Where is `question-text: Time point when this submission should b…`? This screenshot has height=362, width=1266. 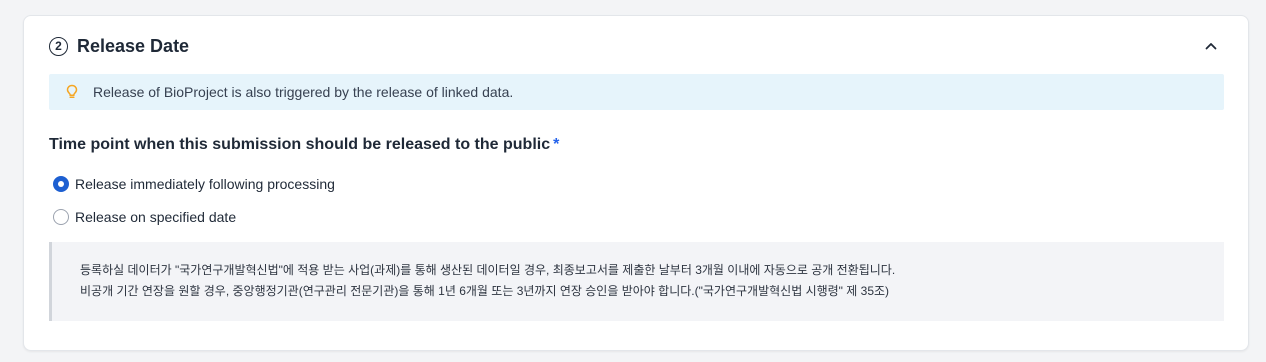
question-text: Time point when this submission should b… is located at coordinates (300, 144).